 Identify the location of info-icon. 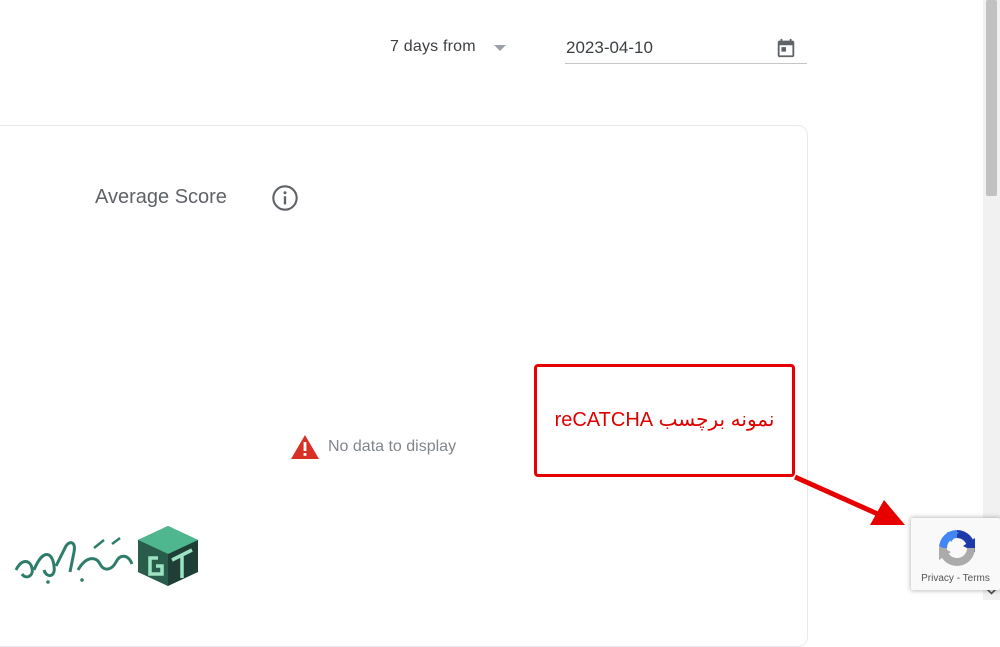
(285, 198).